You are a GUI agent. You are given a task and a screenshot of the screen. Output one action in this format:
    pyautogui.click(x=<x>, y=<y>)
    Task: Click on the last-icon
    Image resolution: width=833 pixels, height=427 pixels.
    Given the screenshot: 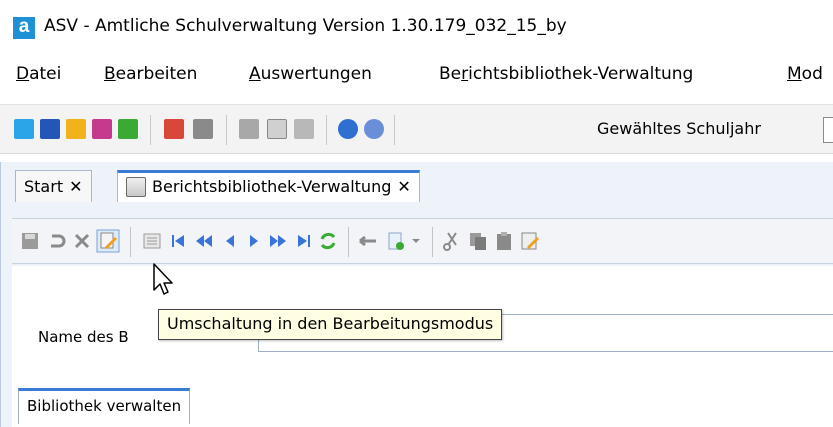 What is the action you would take?
    pyautogui.click(x=304, y=241)
    